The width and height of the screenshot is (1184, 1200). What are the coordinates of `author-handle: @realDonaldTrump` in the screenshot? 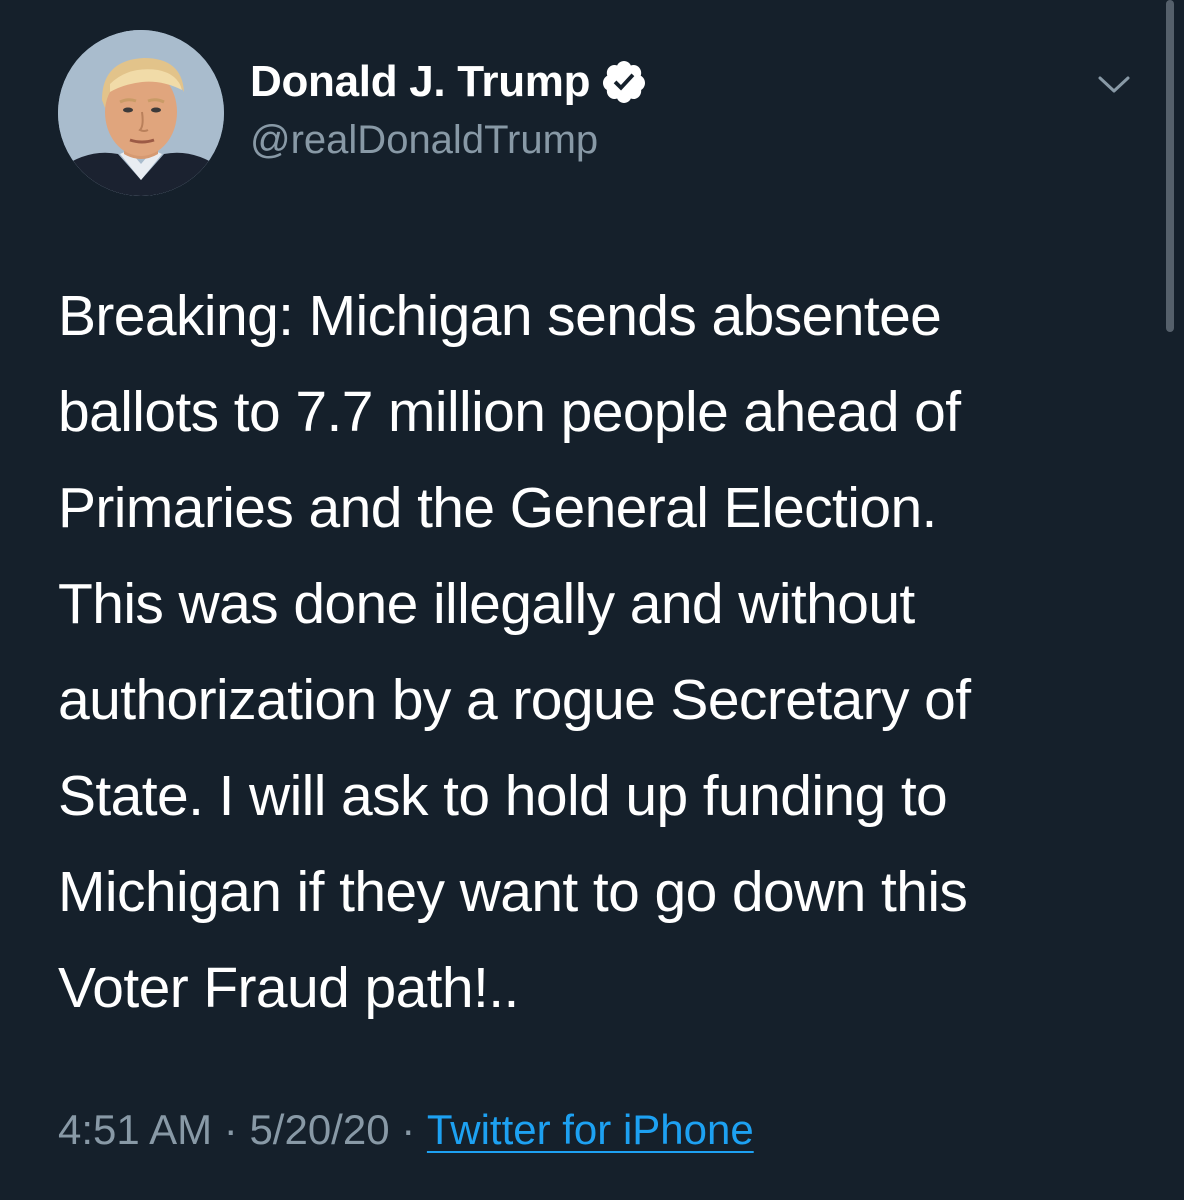 It's located at (424, 140).